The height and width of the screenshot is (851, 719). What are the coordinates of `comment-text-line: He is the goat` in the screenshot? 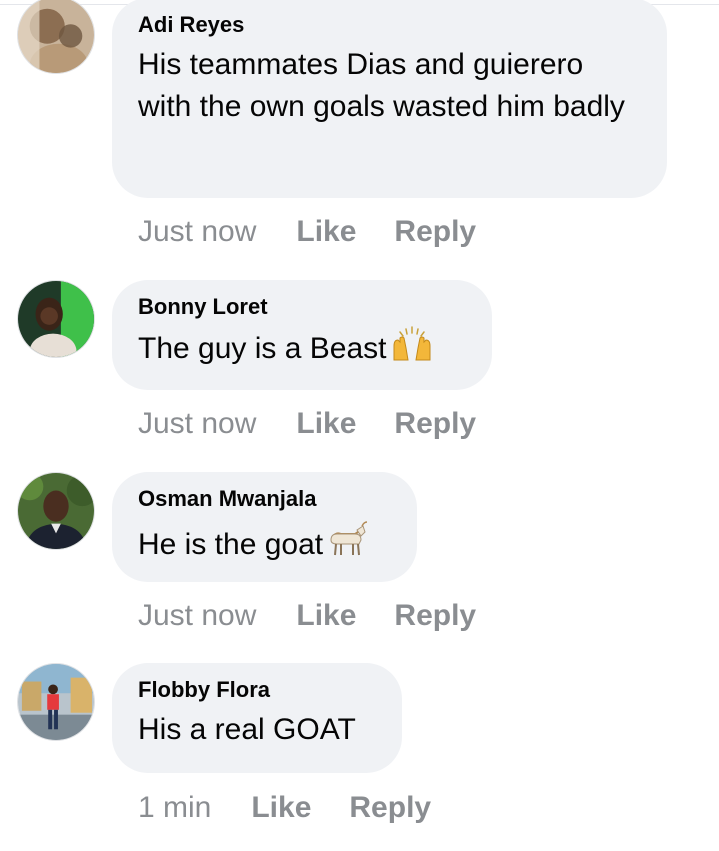 It's located at (264, 544).